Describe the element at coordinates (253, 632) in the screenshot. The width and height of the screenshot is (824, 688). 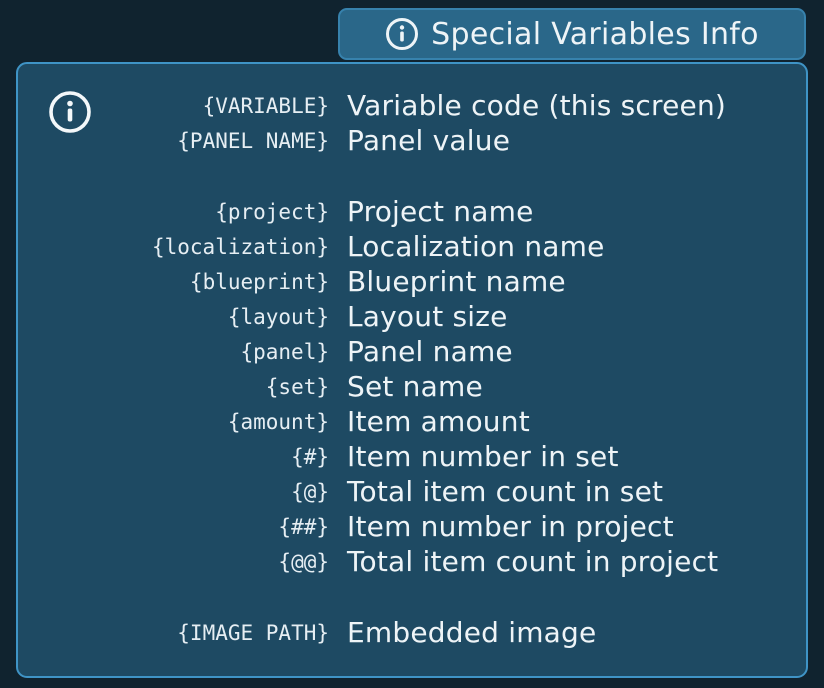
I see `variable-code: {IMAGE PATH}` at that location.